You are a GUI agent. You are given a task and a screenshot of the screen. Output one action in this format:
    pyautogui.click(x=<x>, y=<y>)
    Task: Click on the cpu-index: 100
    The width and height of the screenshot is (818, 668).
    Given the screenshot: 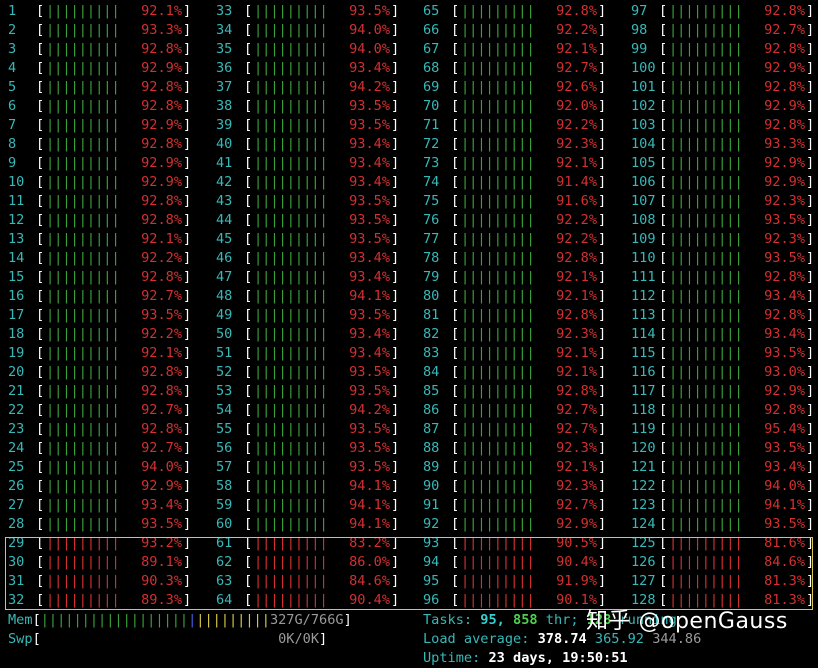 What is the action you would take?
    pyautogui.click(x=643, y=68)
    